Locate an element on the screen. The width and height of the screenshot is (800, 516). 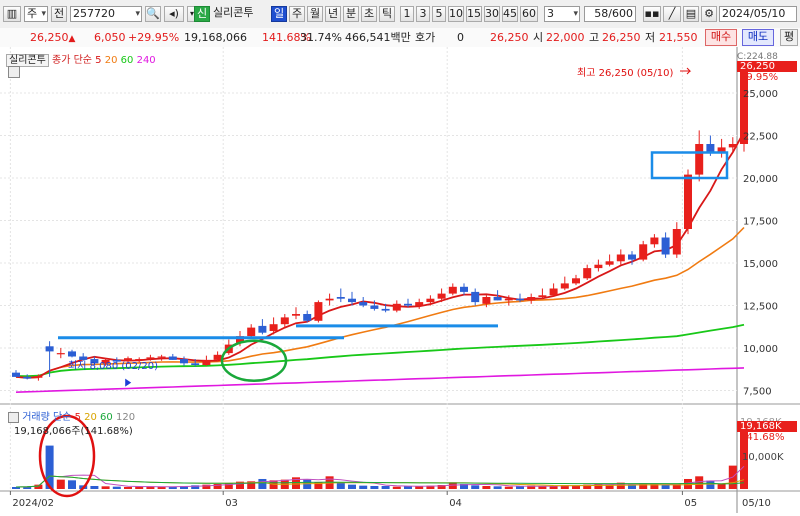
market-select-value: 주 is located at coordinates (32, 13).